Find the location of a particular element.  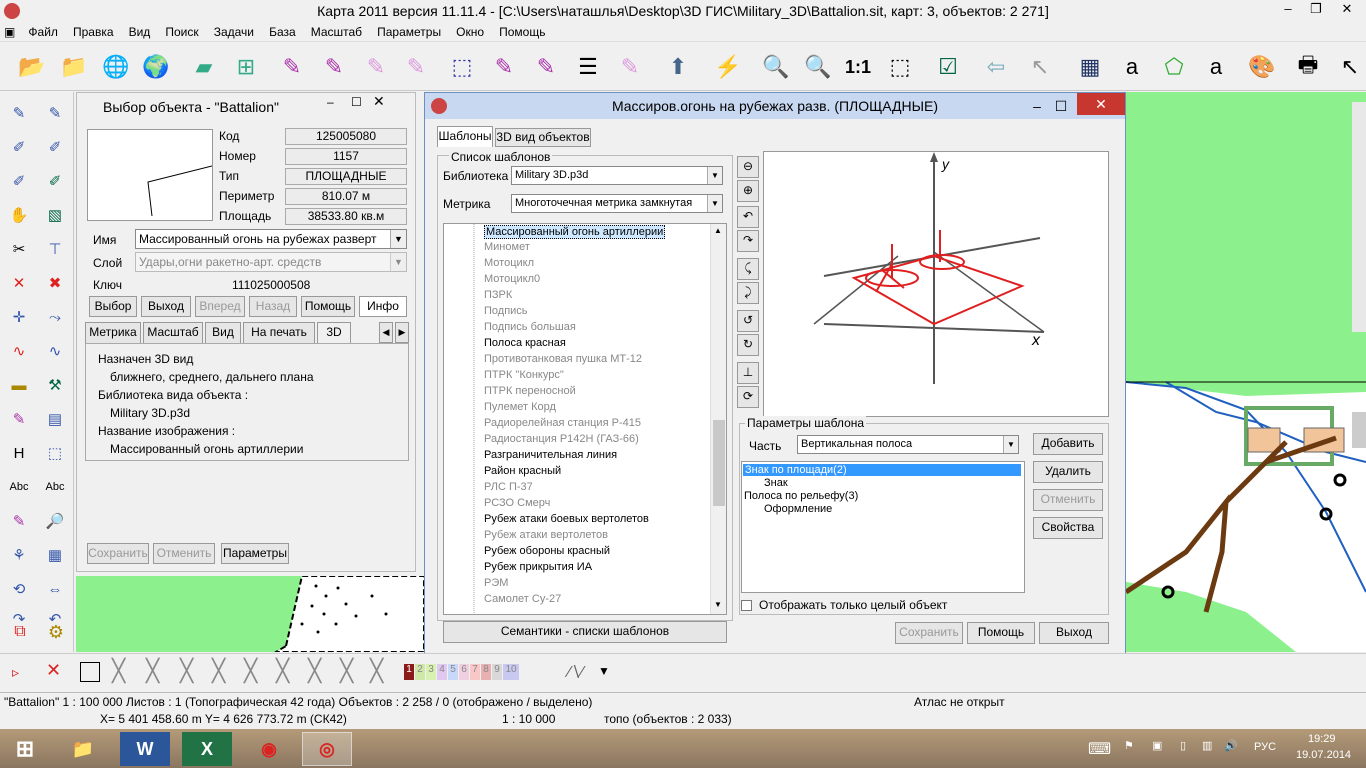

zoom-in-icon: 🔍 is located at coordinates (818, 67).